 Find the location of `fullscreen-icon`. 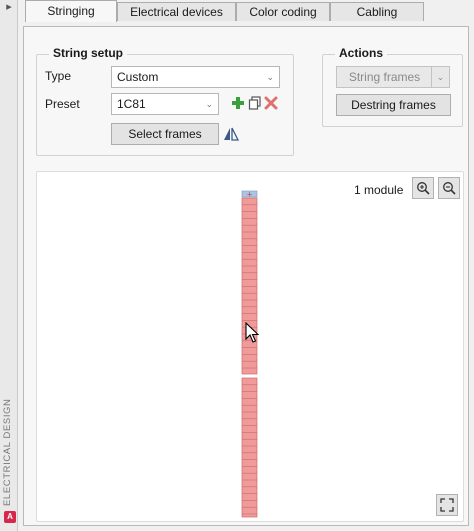

fullscreen-icon is located at coordinates (447, 505).